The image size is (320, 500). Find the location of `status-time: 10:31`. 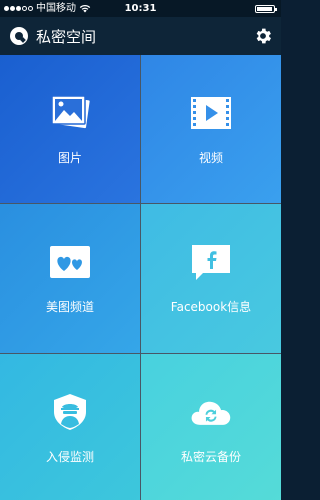

status-time: 10:31 is located at coordinates (140, 8).